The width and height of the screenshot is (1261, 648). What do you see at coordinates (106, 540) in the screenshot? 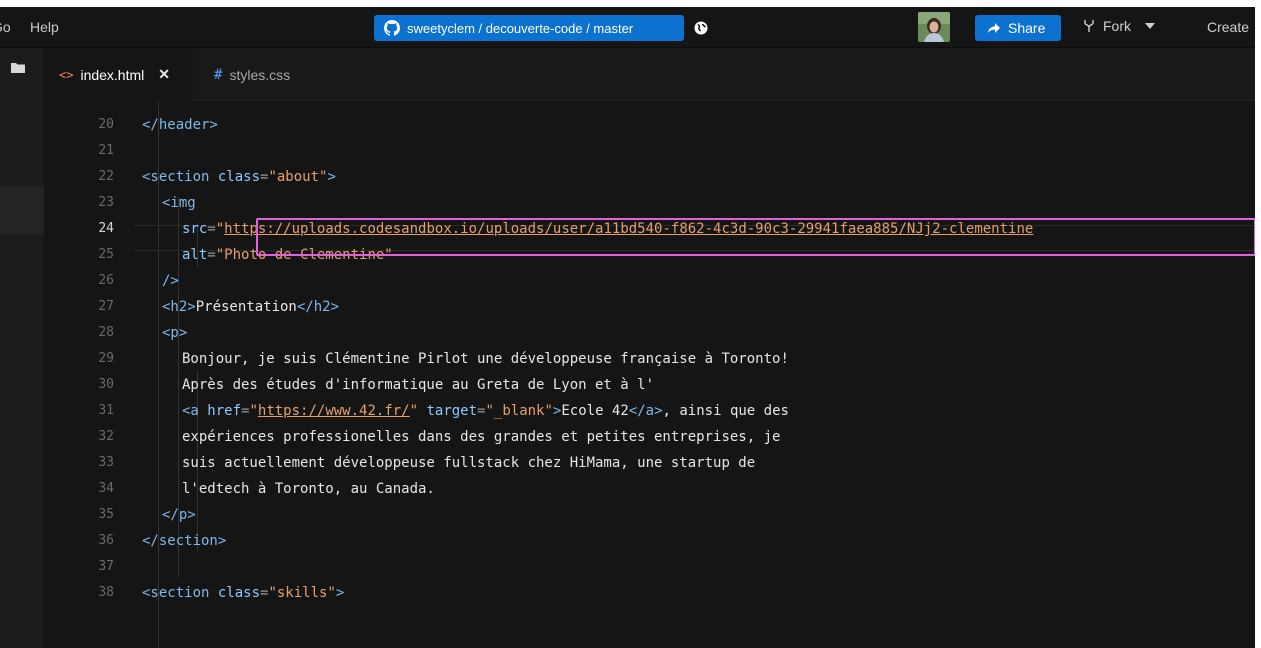
I see `line-number: 36` at bounding box center [106, 540].